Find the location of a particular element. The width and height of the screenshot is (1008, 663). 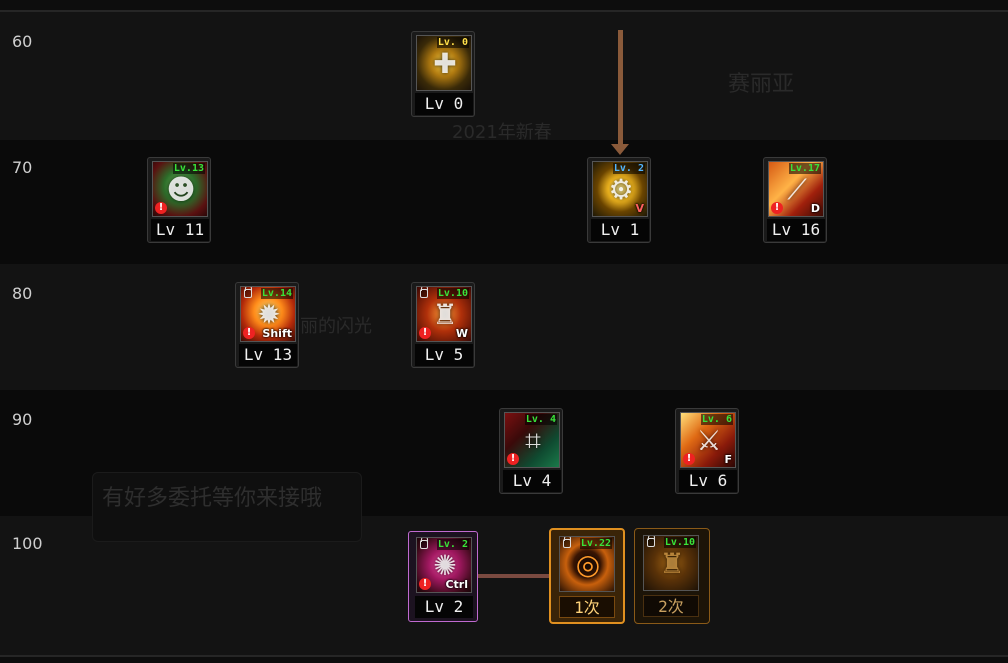

circuit-icon: ⌗ Lv. 4 ! is located at coordinates (532, 440).